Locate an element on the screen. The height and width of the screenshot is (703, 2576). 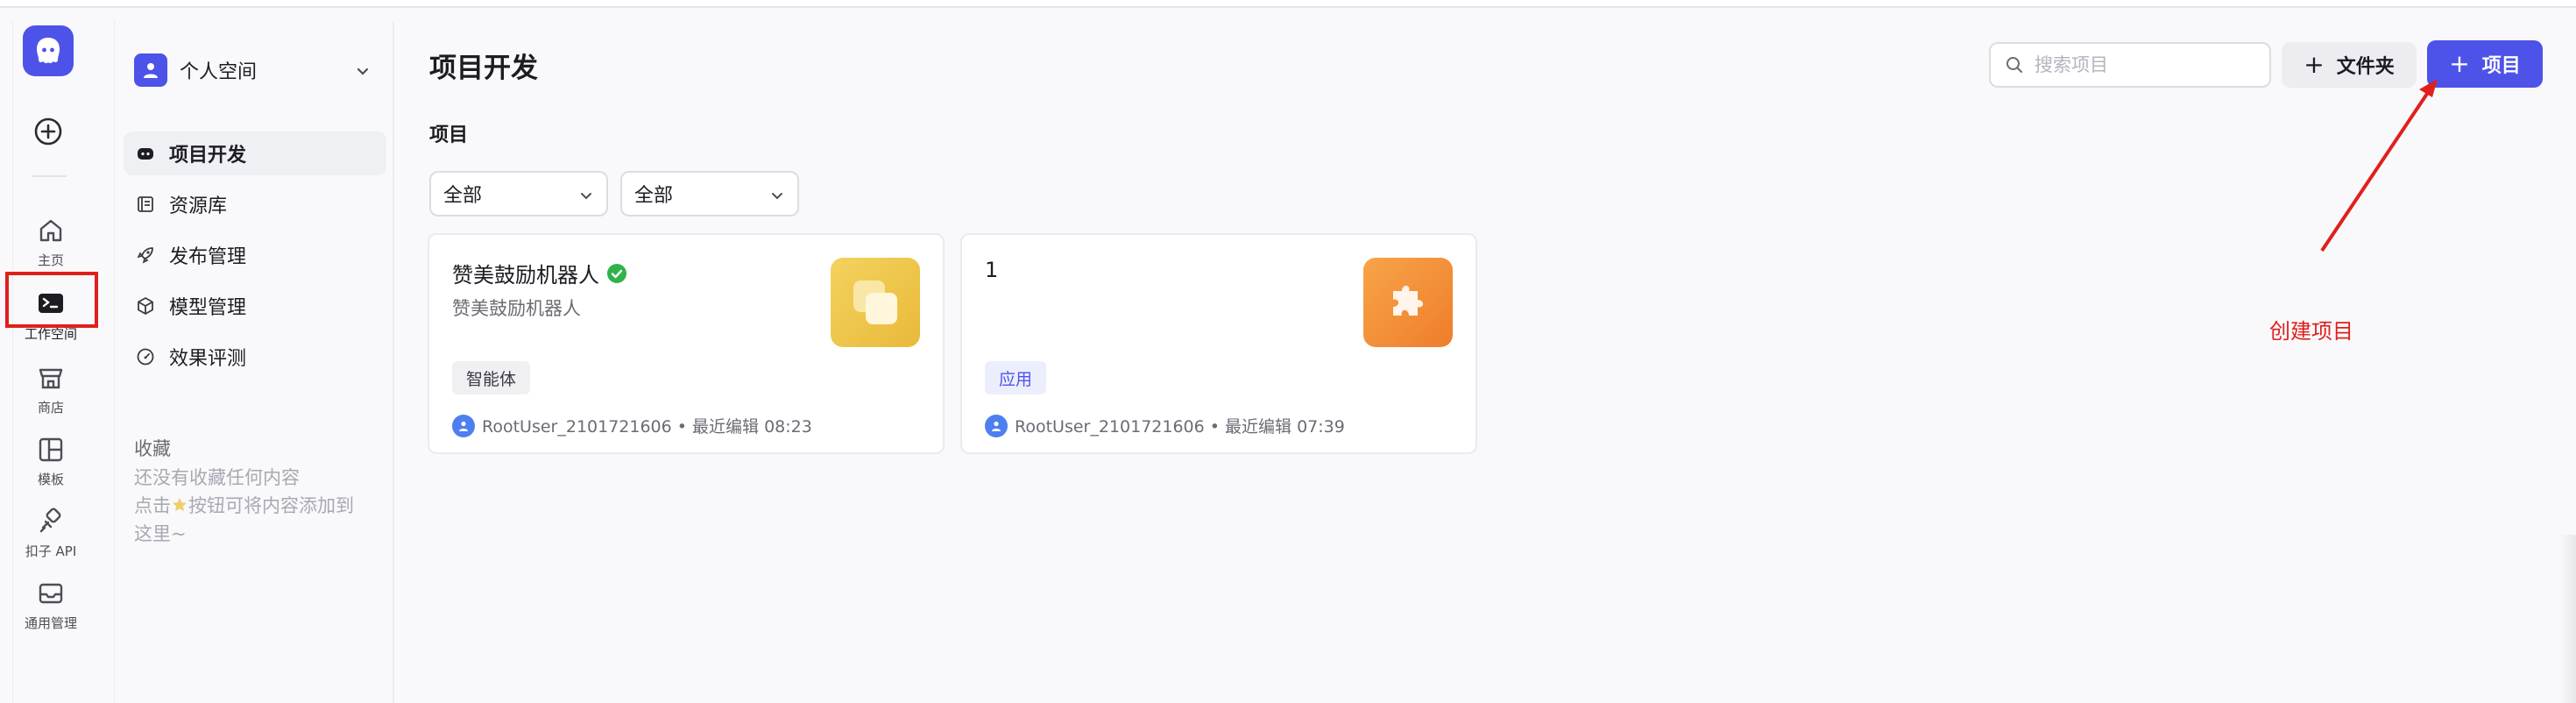
edge-shadow is located at coordinates (2567, 619).